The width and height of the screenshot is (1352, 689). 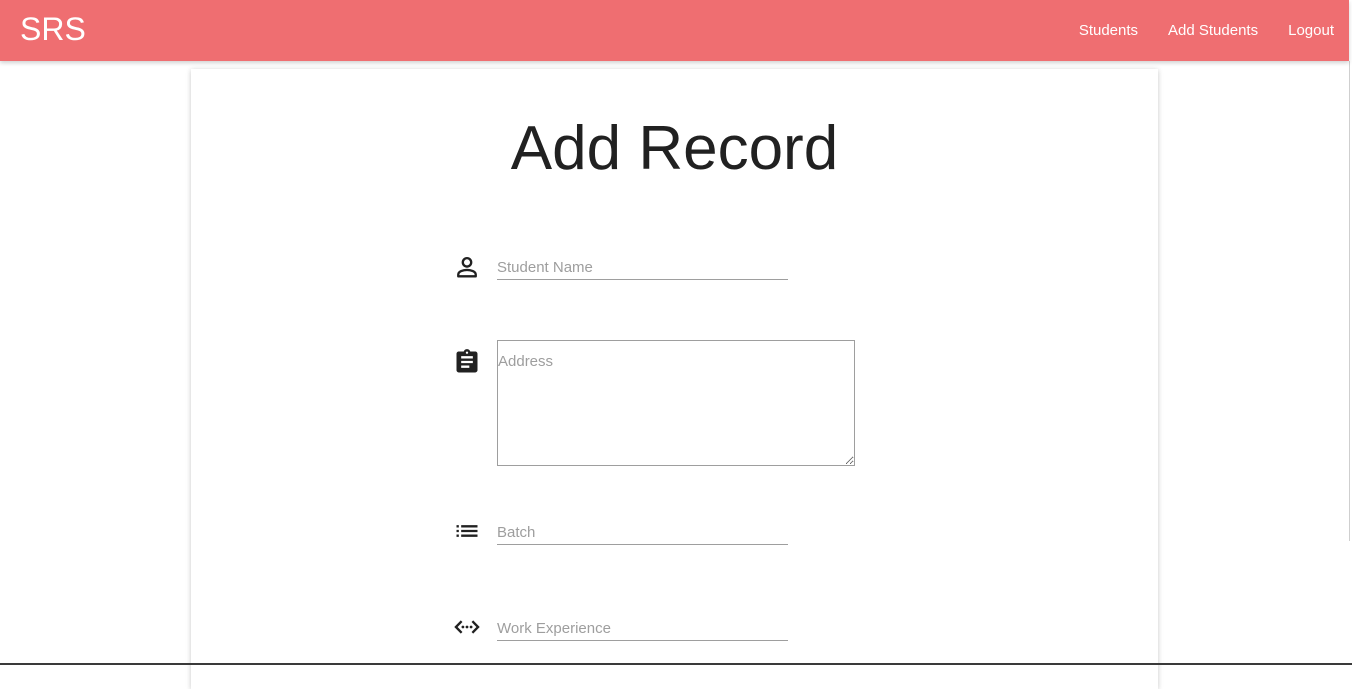 What do you see at coordinates (467, 361) in the screenshot?
I see `clipboard-icon` at bounding box center [467, 361].